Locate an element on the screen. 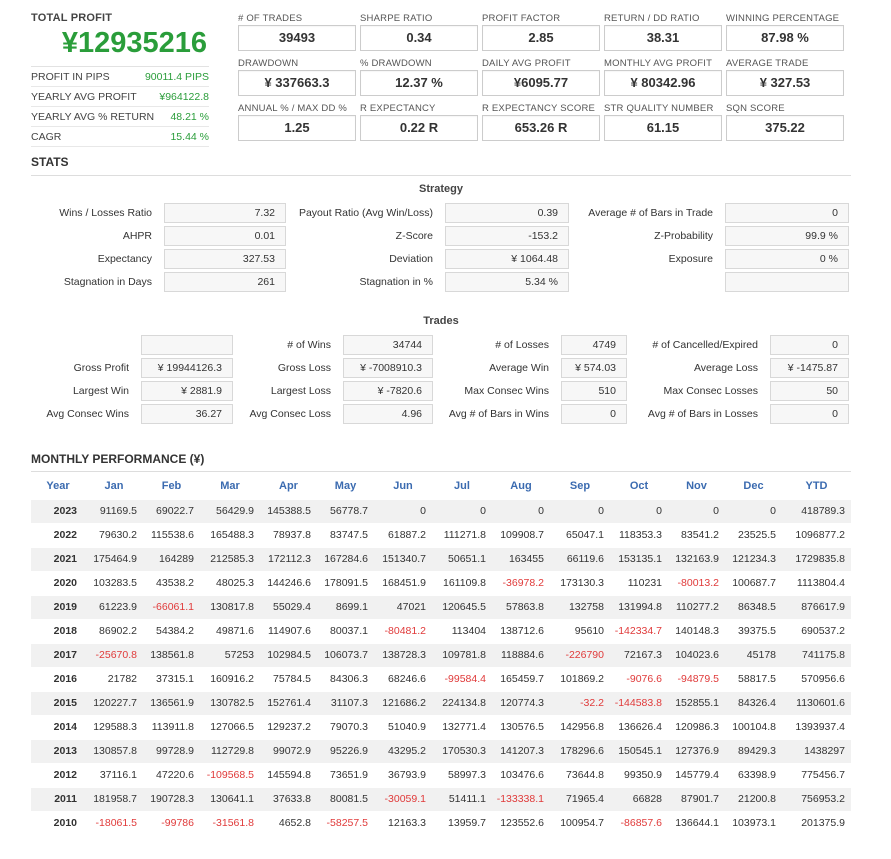  year-cell: 2022 is located at coordinates (58, 534).